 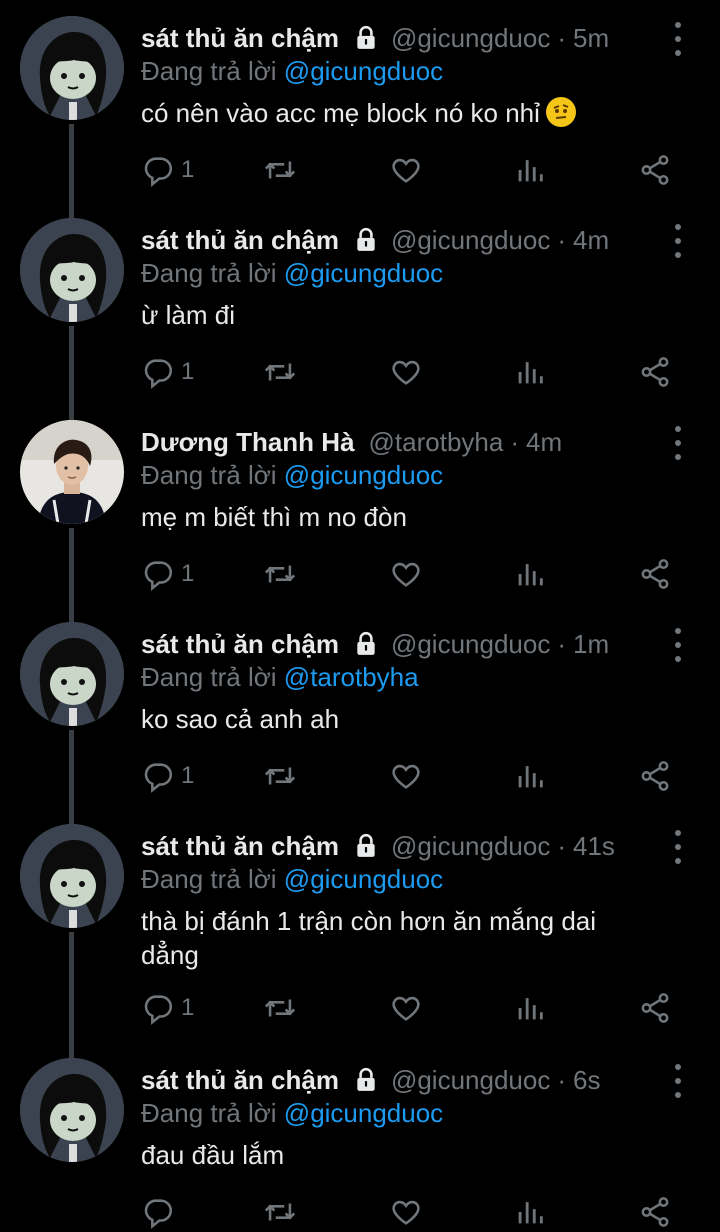 I want to click on reply-count: 1, so click(x=188, y=1007).